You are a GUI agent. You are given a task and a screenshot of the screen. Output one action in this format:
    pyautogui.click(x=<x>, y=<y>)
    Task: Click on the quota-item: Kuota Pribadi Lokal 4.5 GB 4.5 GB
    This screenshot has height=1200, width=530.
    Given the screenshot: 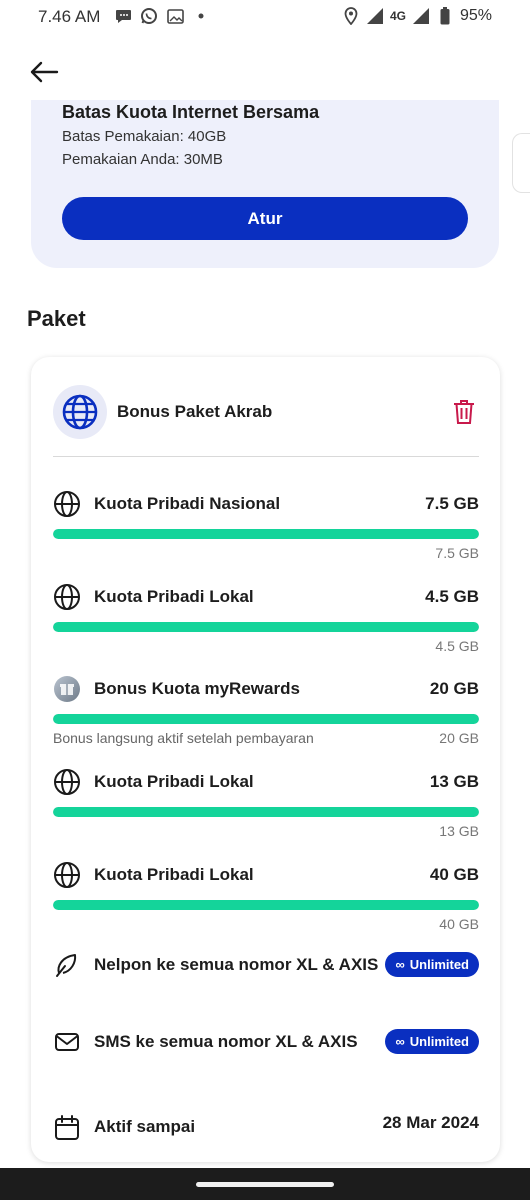 What is the action you would take?
    pyautogui.click(x=265, y=623)
    